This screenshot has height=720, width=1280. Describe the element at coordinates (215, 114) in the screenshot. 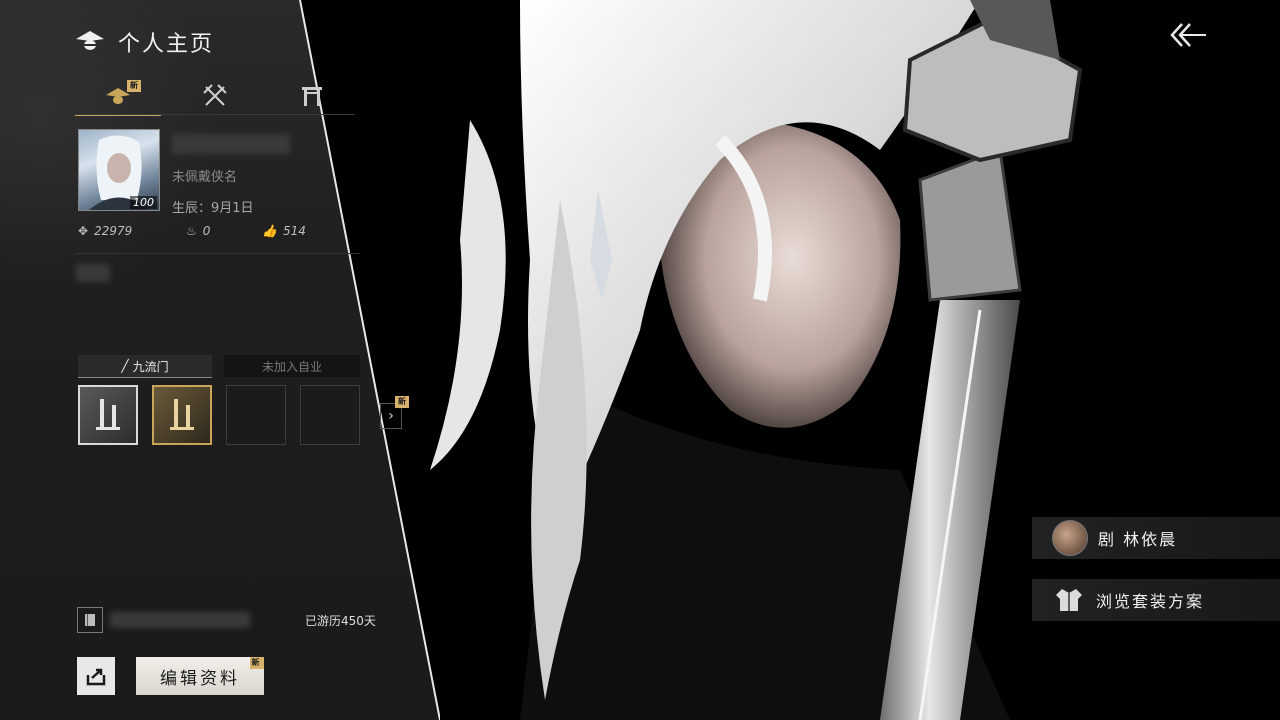

I see `tabs-divider` at that location.